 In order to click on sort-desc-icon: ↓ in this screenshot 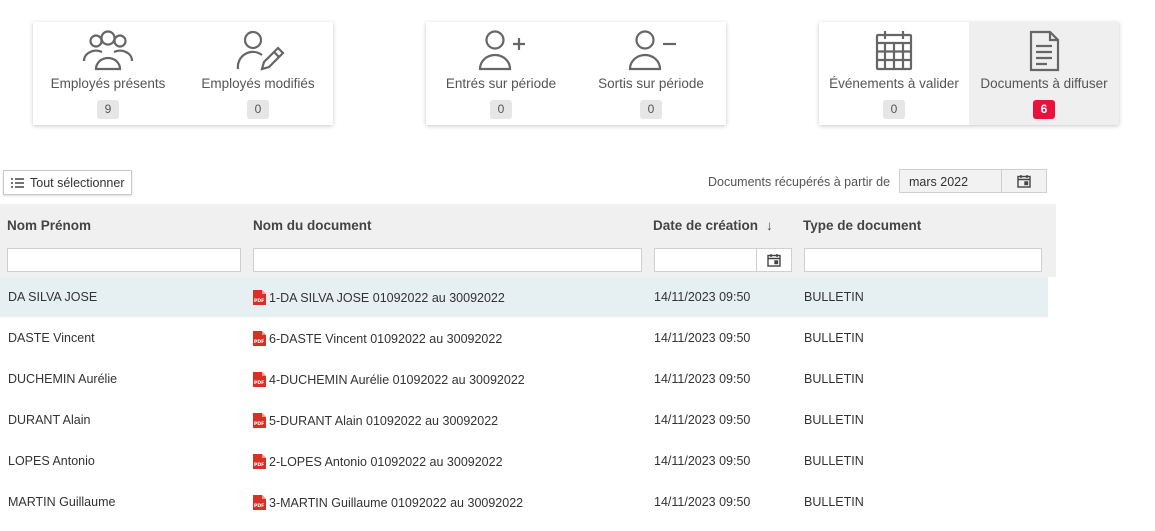, I will do `click(769, 225)`.